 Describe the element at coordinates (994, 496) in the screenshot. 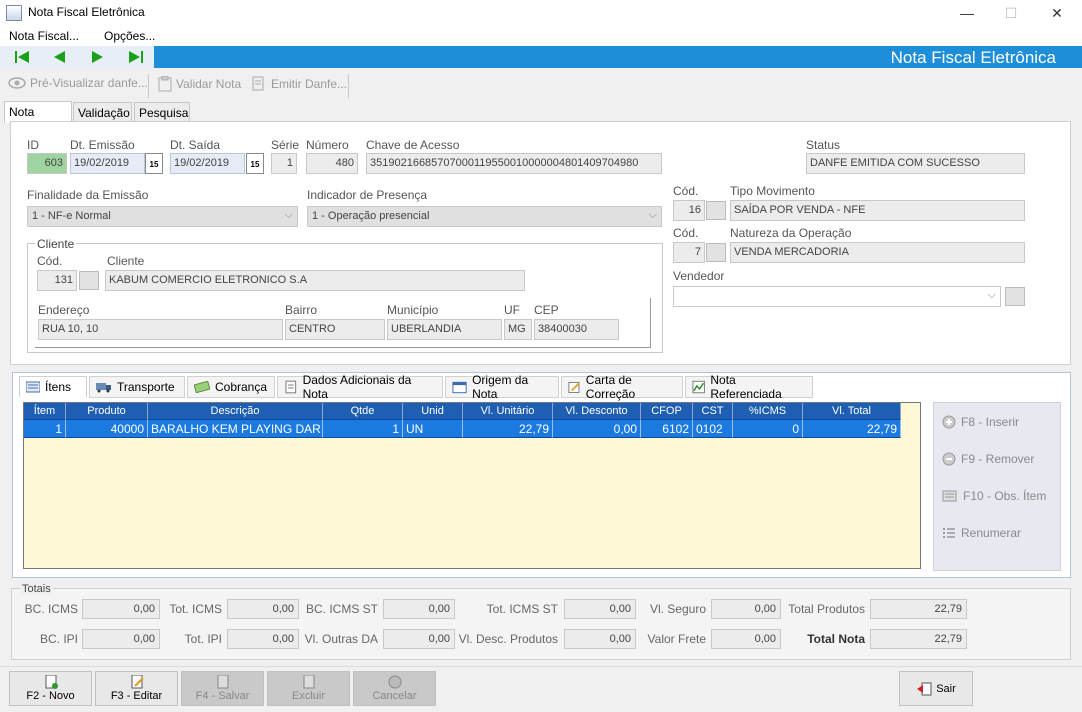

I see `obs-item-button: F10 - Obs. Ítem` at that location.